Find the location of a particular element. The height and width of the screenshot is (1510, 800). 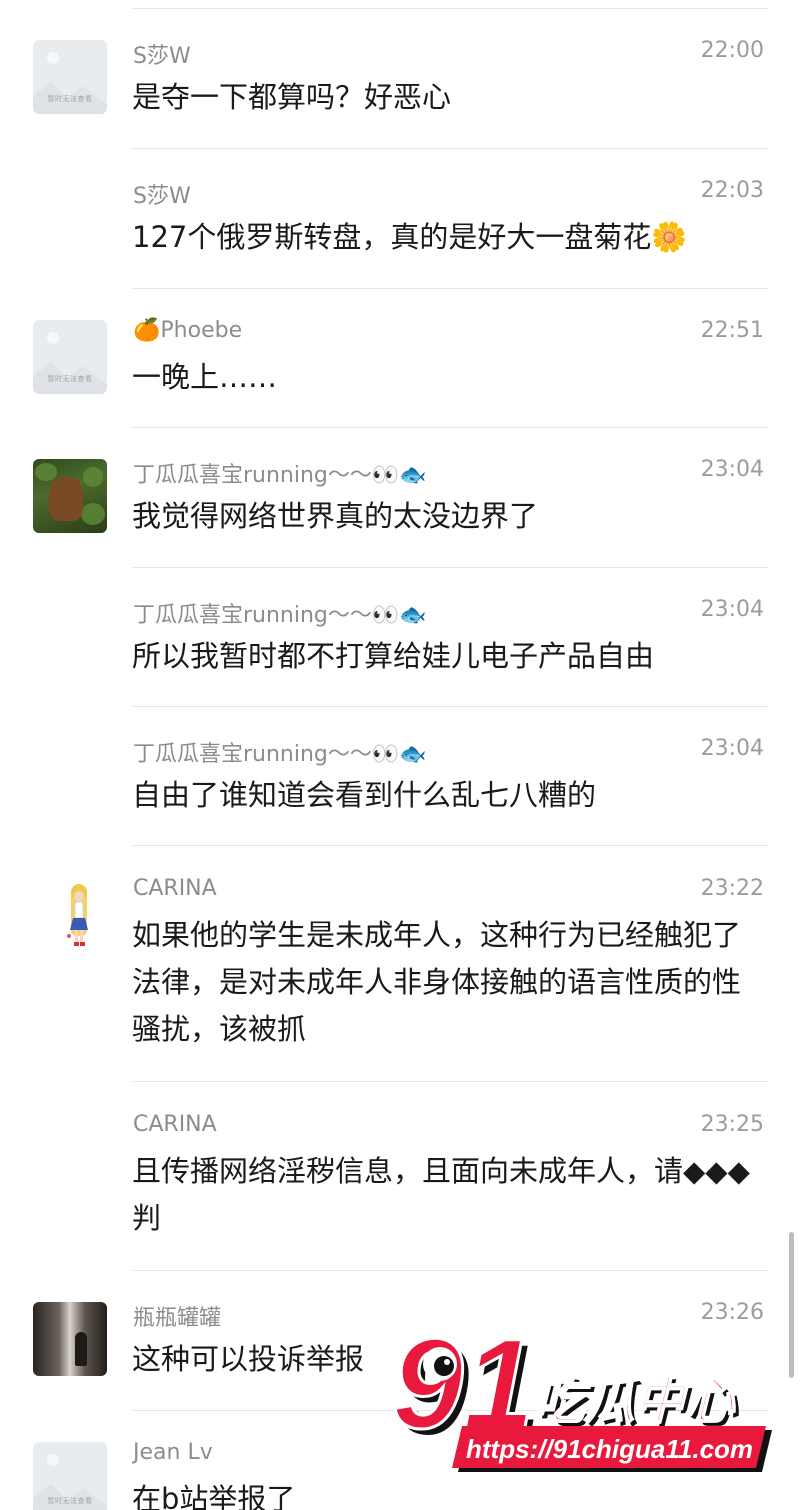

message-text: 我觉得网络世界真的太没边界了 is located at coordinates (335, 516).